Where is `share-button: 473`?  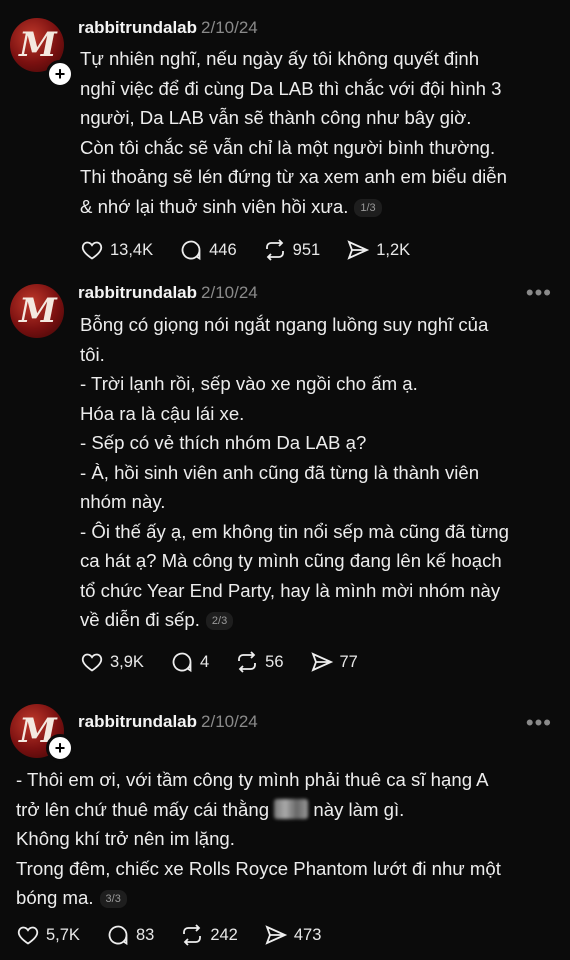
share-button: 473 is located at coordinates (293, 935).